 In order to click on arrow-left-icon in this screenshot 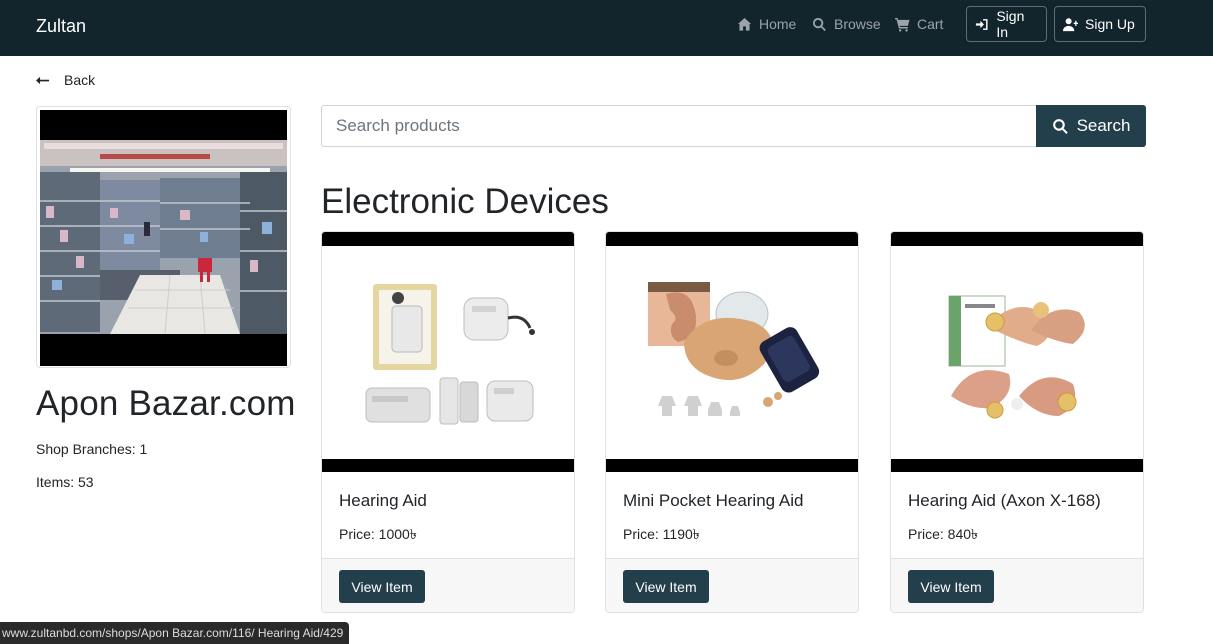, I will do `click(42, 80)`.